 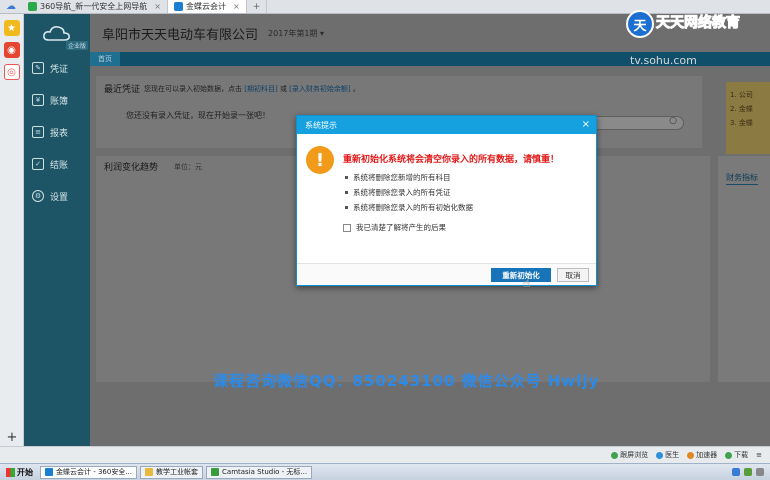 I want to click on browser-tab-kingdee: 金蝶云会计 ×, so click(x=207, y=6).